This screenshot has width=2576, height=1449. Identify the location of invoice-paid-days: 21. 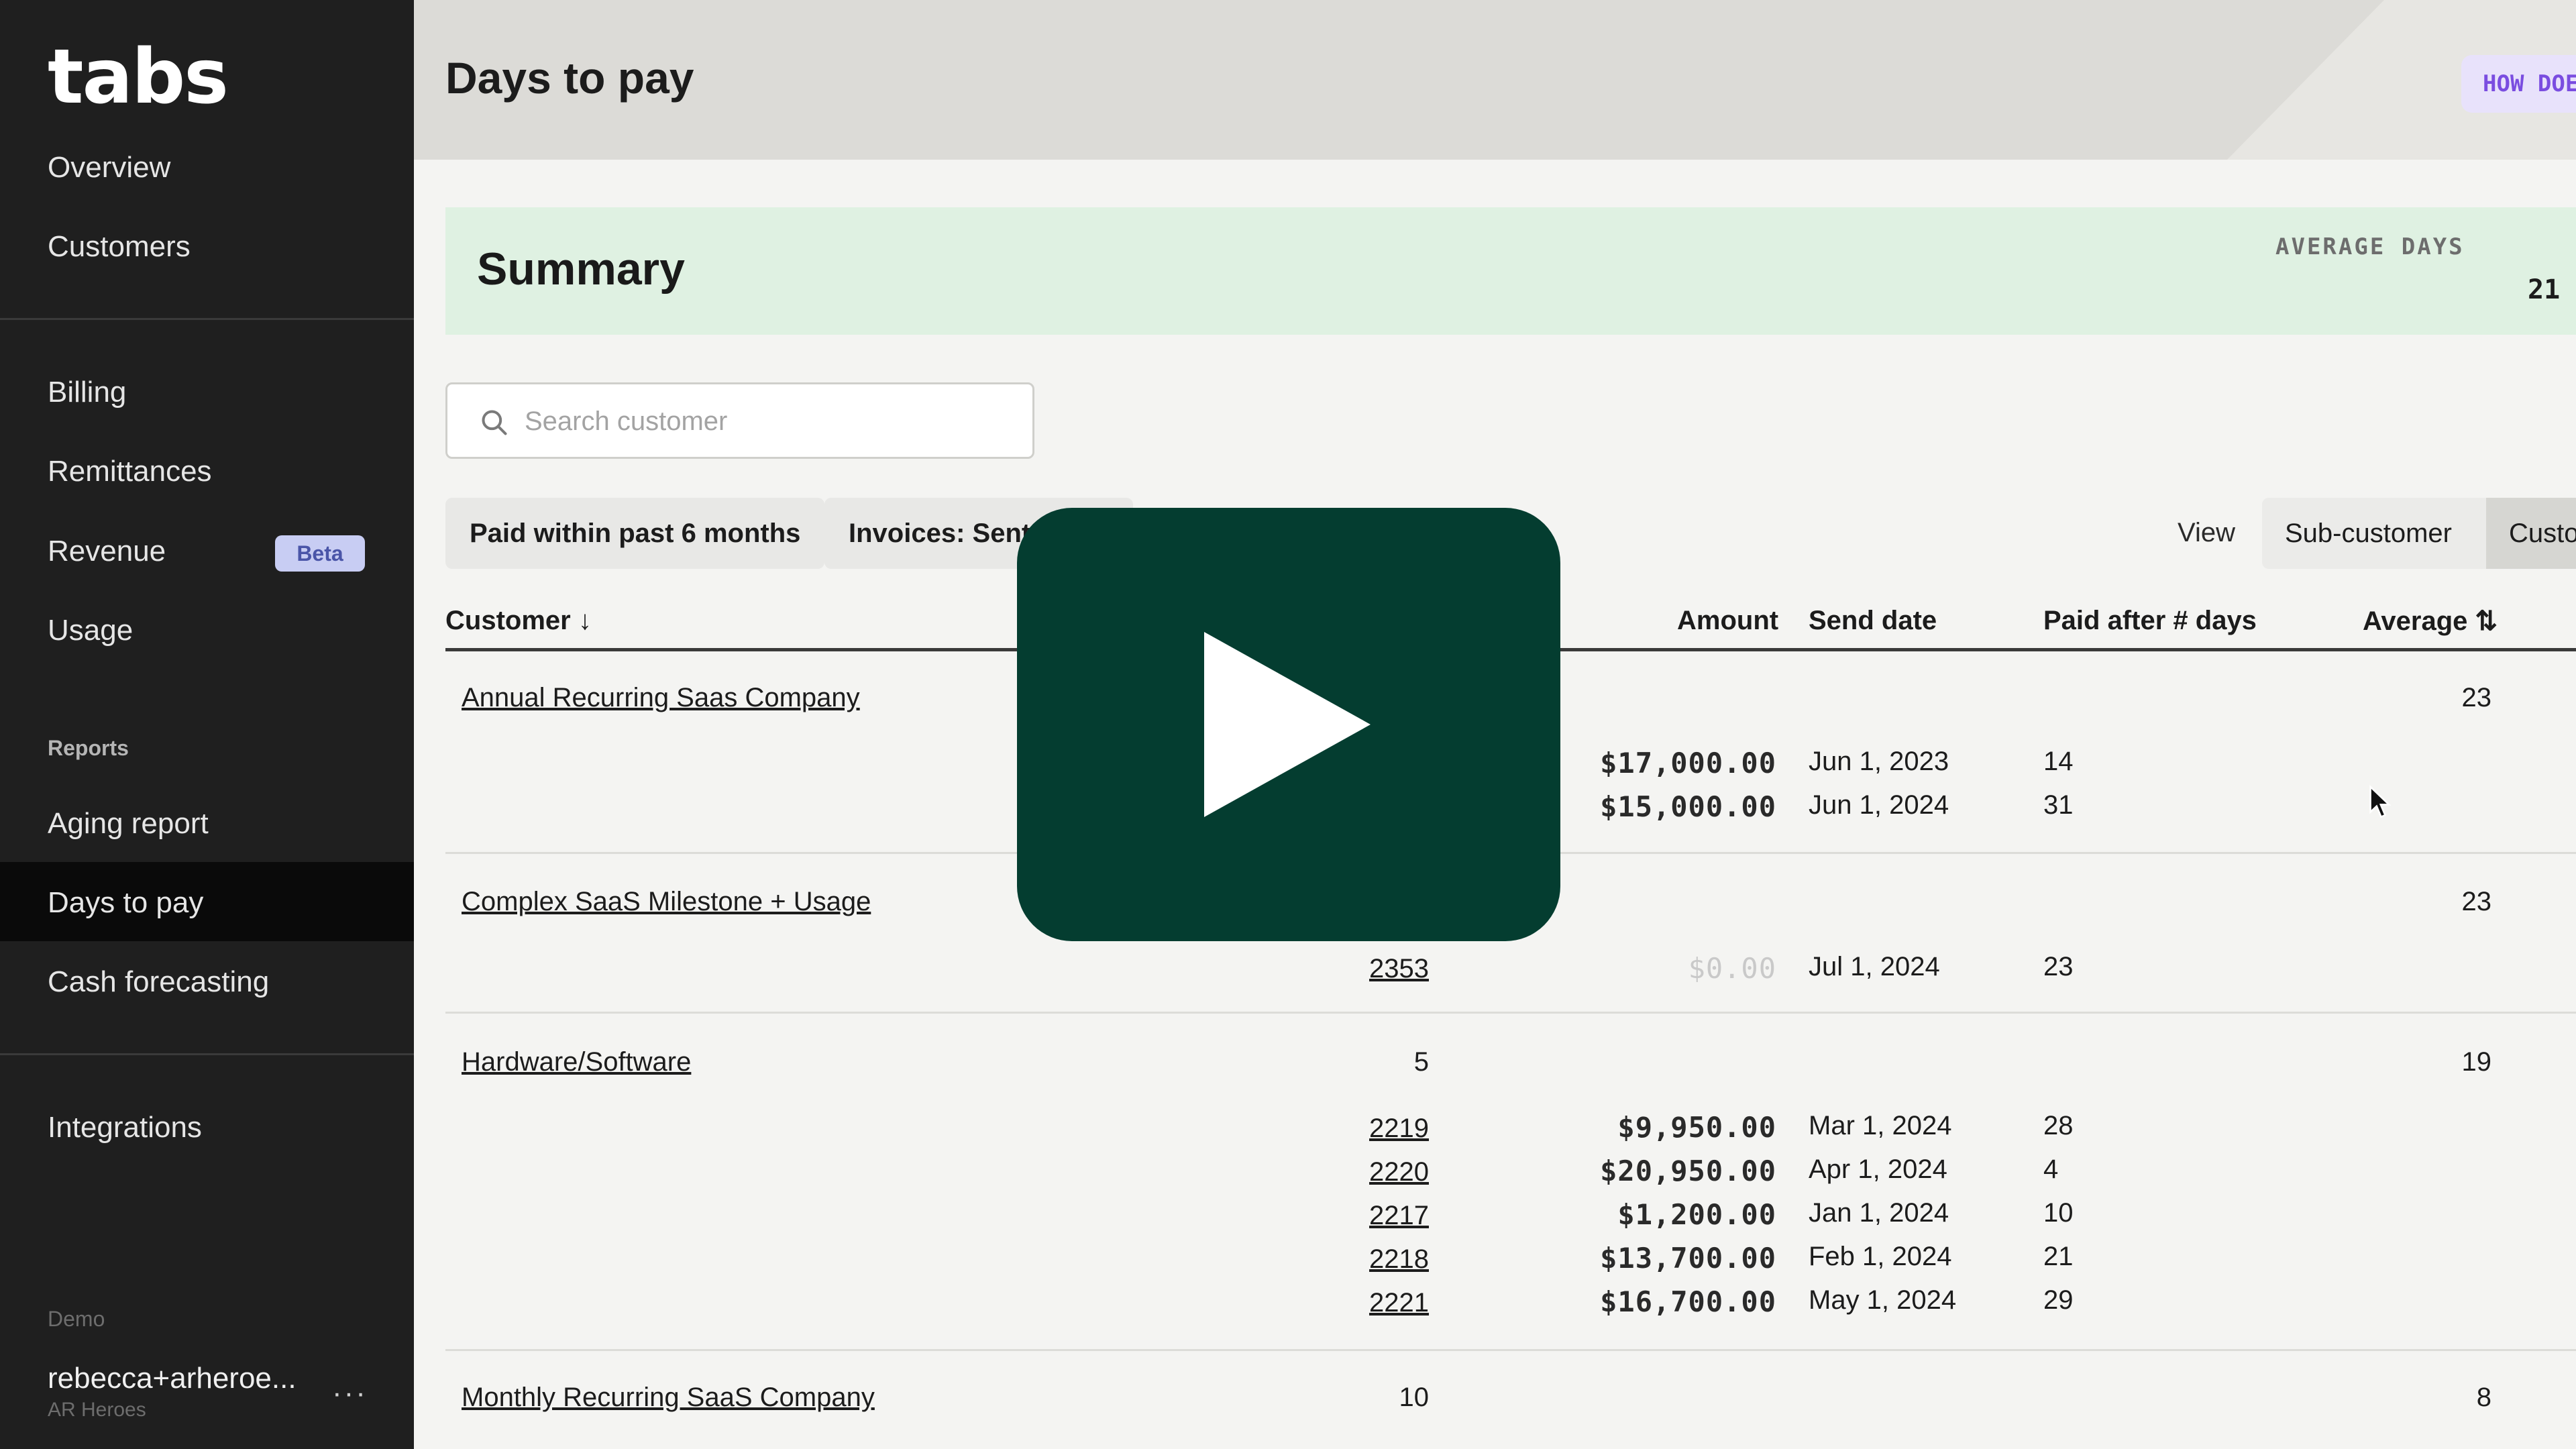
(2058, 1256).